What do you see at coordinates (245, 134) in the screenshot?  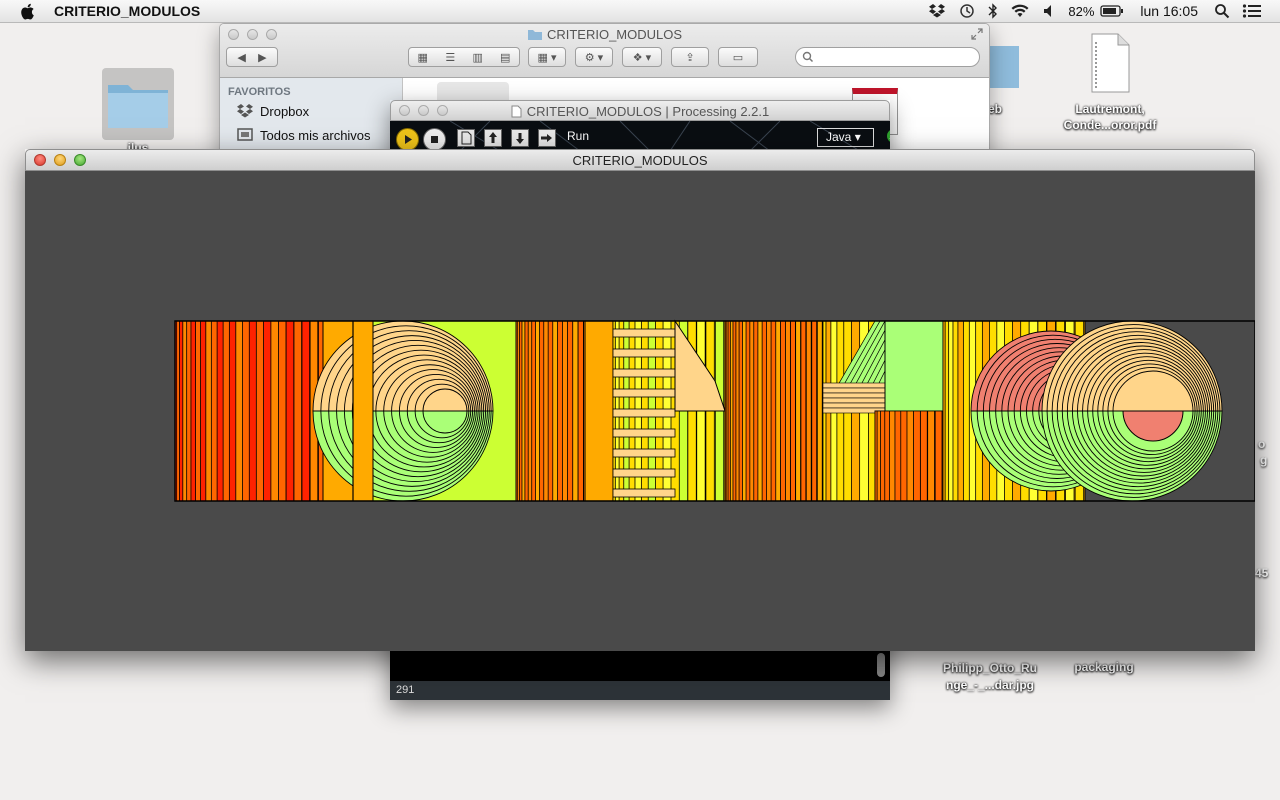 I see `all-files-icon` at bounding box center [245, 134].